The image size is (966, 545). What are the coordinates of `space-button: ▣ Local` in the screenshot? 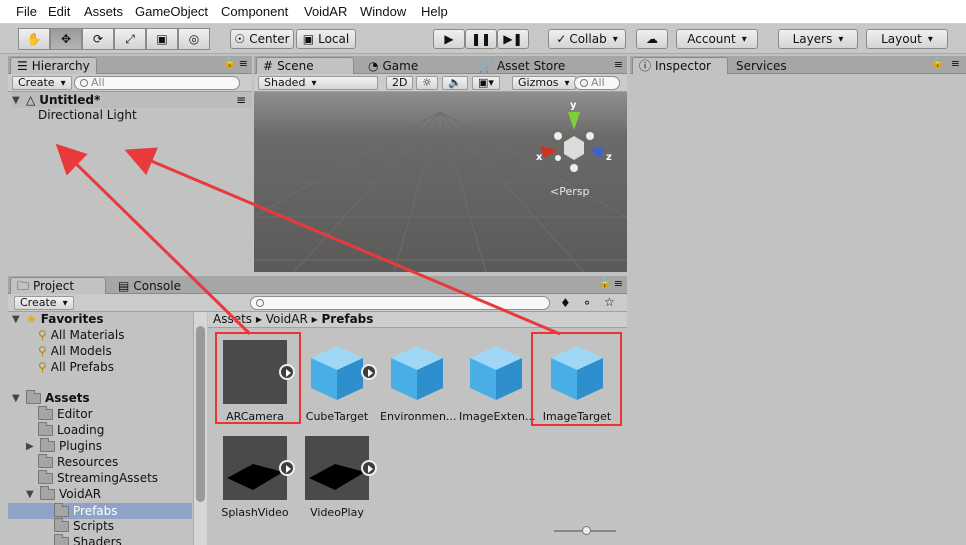 It's located at (326, 39).